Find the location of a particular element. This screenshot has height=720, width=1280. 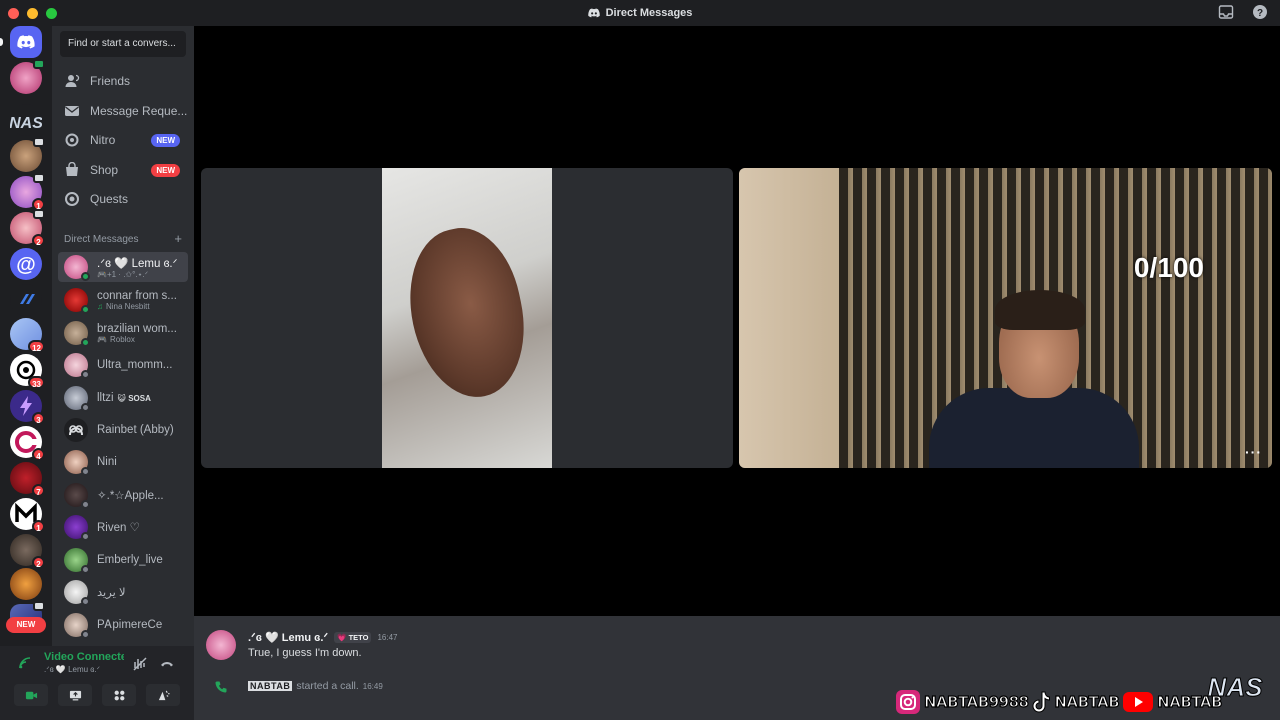

voice-status-panel: Video Connected .ᐟɞ 🤍 Lemu ɞ.ᐟ is located at coordinates (97, 683).